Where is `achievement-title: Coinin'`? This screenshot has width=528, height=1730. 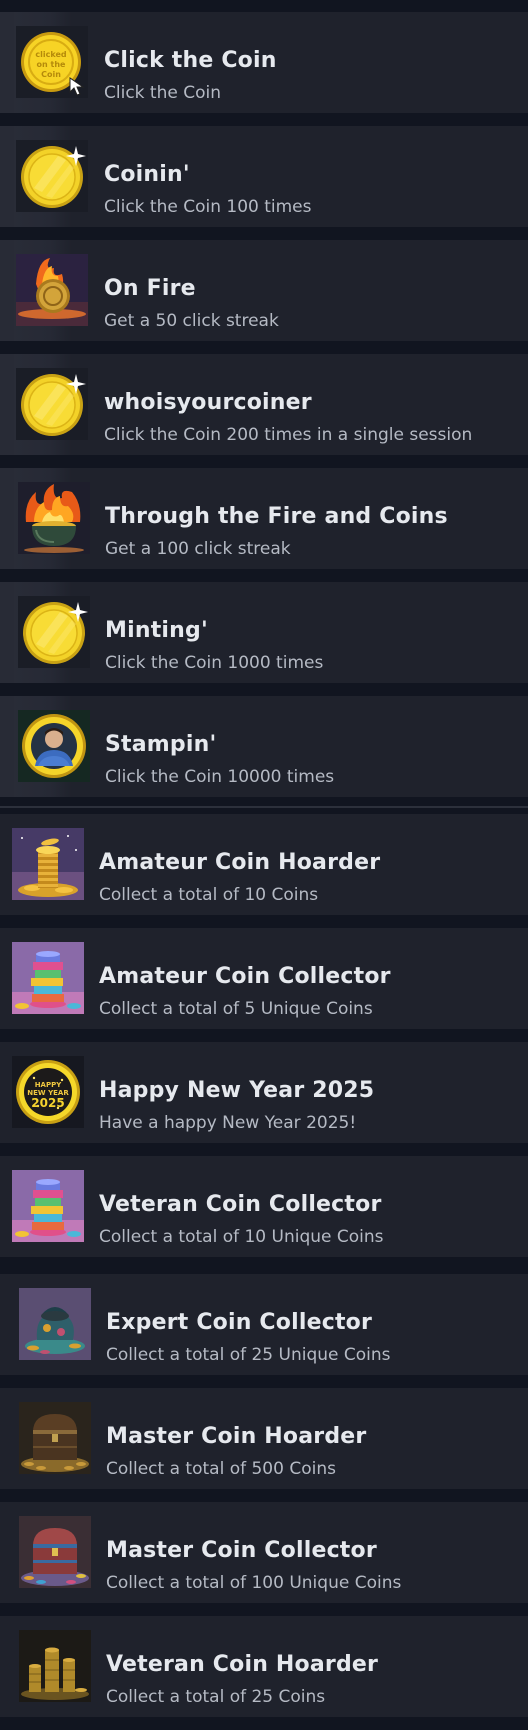 achievement-title: Coinin' is located at coordinates (147, 174).